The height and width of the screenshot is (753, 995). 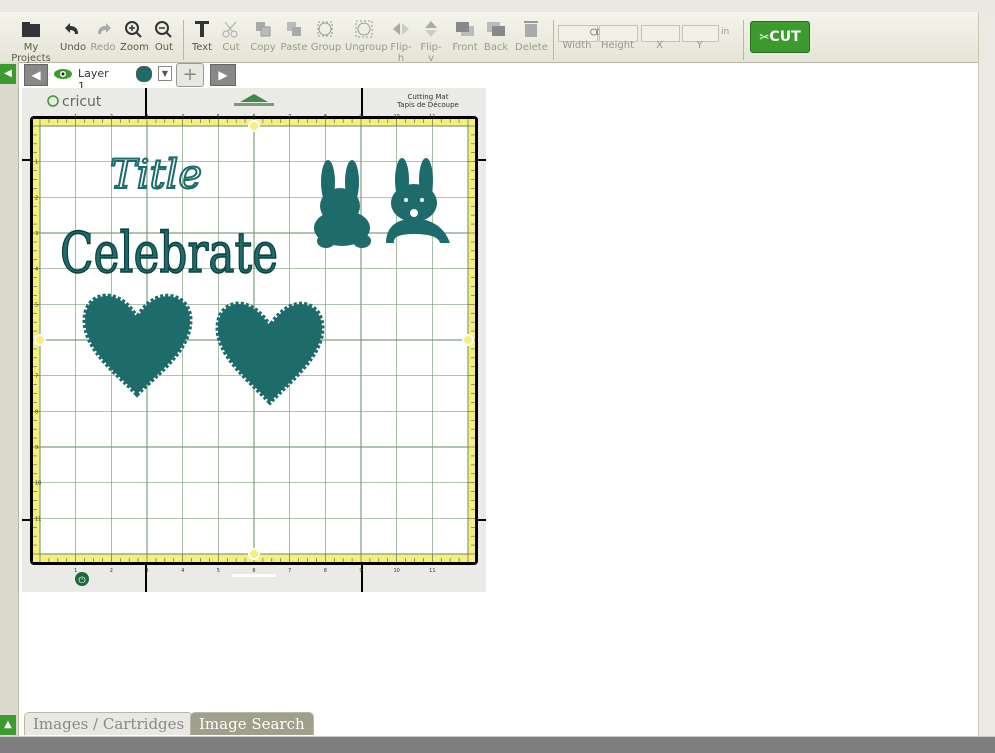 What do you see at coordinates (134, 47) in the screenshot?
I see `zoom-in-label: Zoom` at bounding box center [134, 47].